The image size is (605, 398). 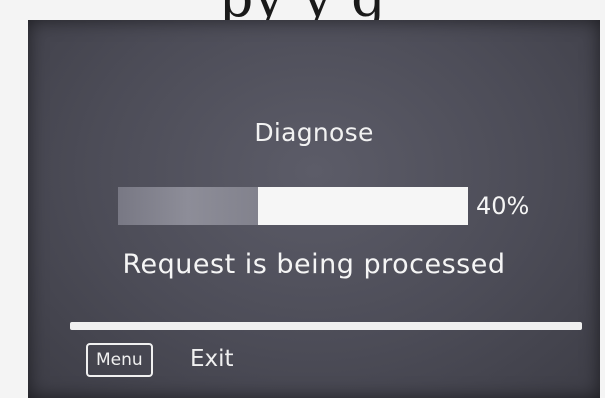 I want to click on progress-percent: 40%, so click(x=503, y=206).